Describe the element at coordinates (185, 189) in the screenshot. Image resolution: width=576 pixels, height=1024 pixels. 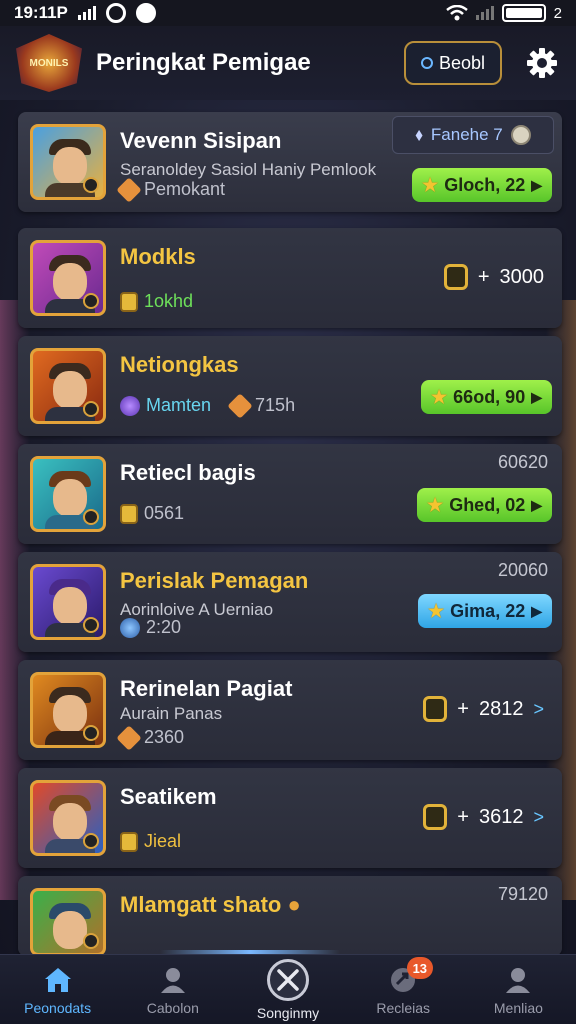
I see `player-meta-text: Pemokant` at that location.